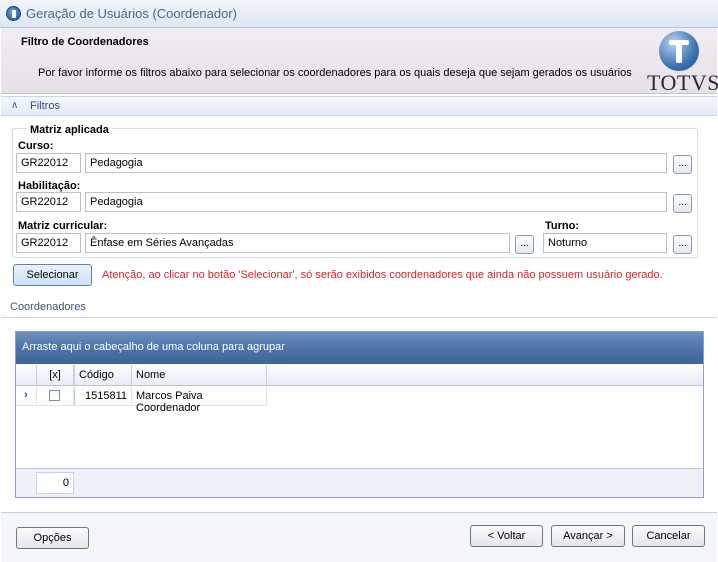  Describe the element at coordinates (562, 226) in the screenshot. I see `turno-label: Turno:` at that location.